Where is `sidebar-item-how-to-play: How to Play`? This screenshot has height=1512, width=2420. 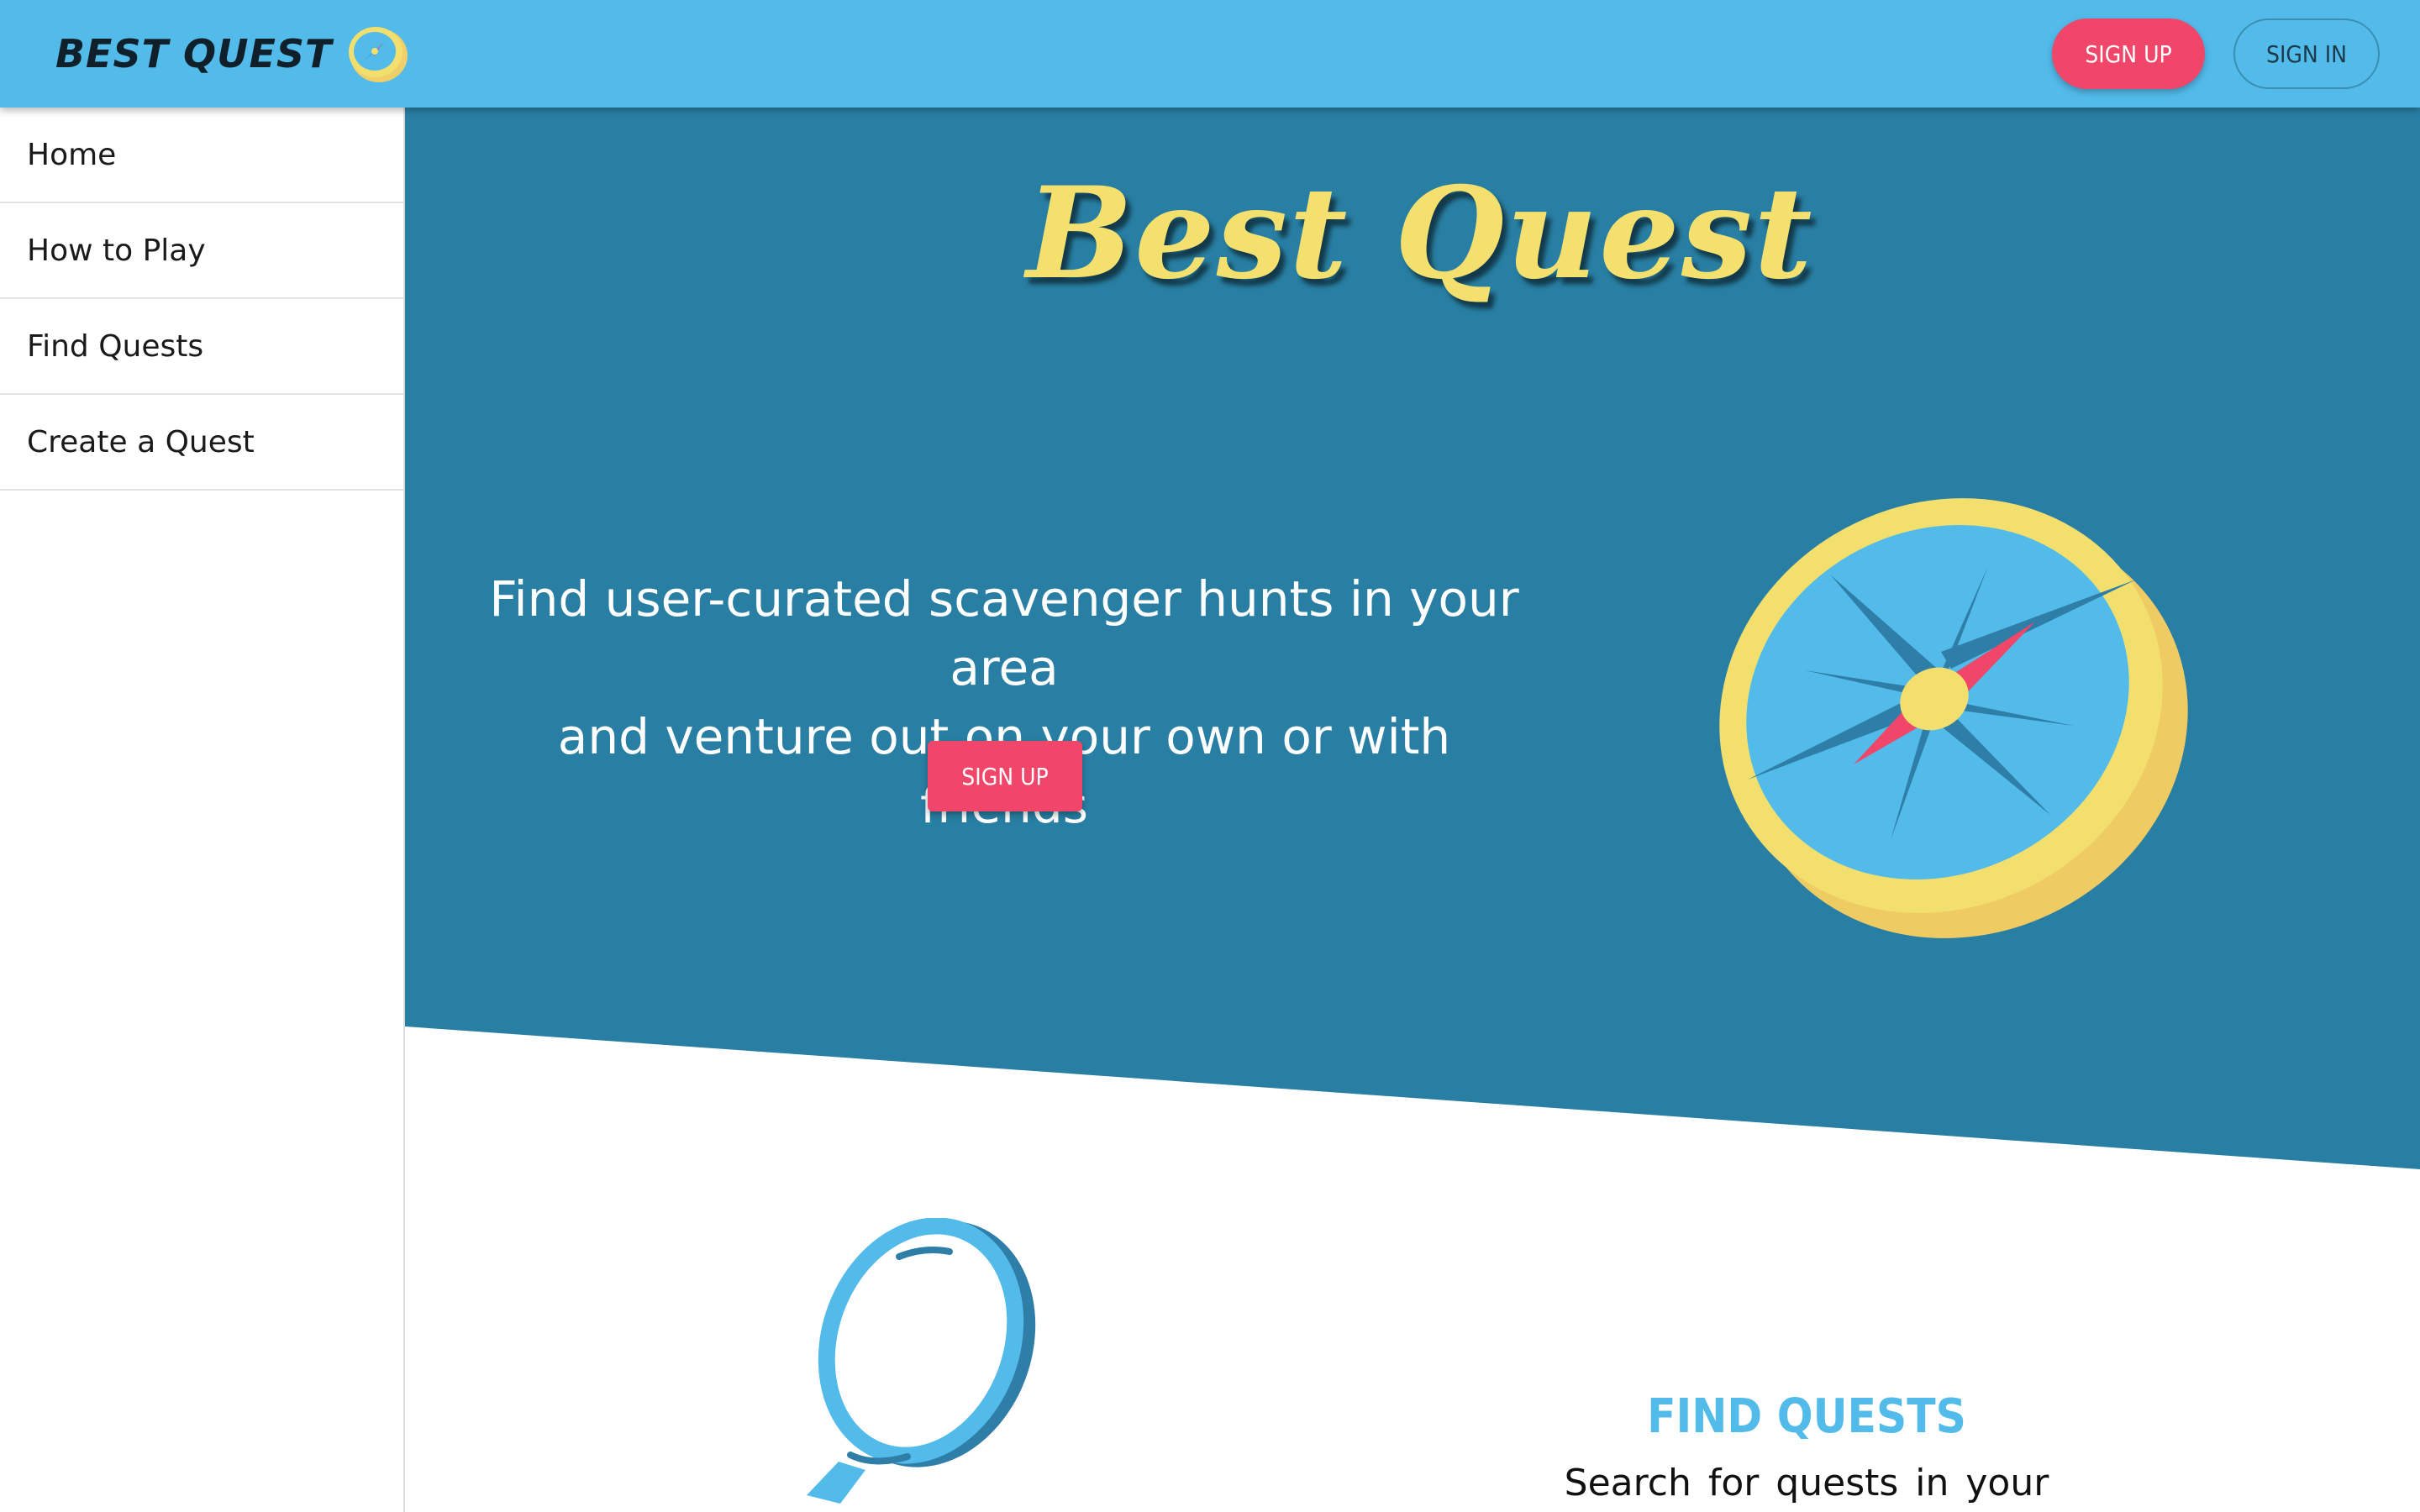
sidebar-item-how-to-play: How to Play is located at coordinates (202, 251).